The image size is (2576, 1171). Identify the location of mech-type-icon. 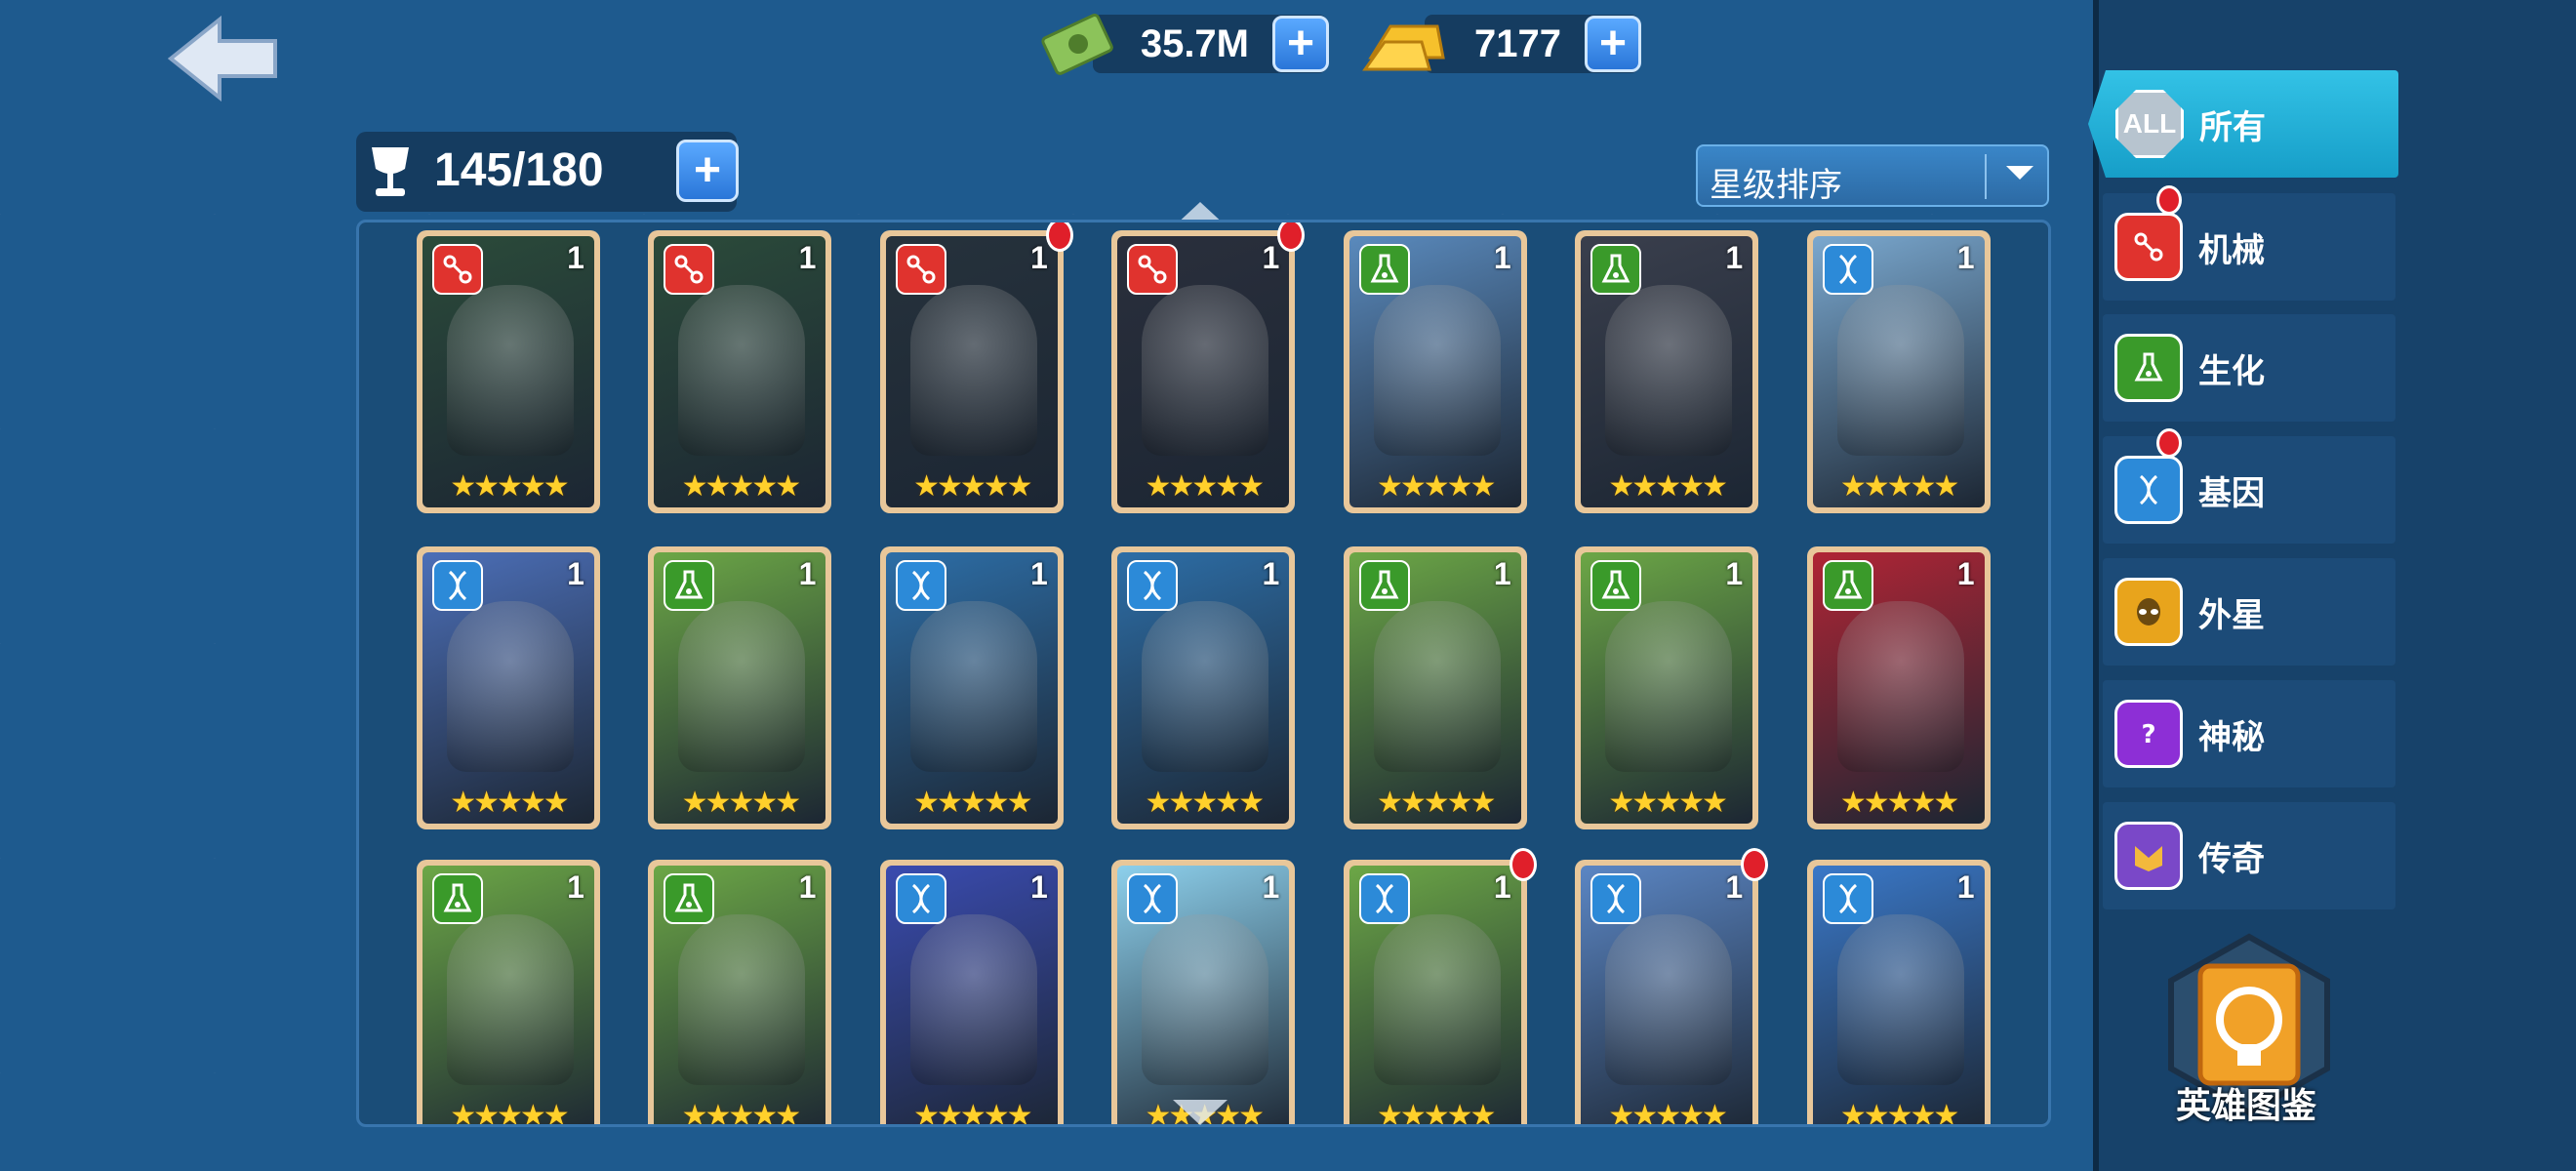
(920, 270).